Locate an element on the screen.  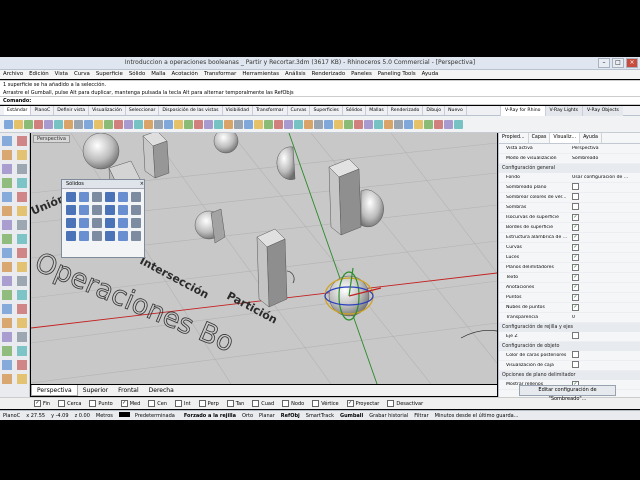
viewport-tab-2: Frontal is located at coordinates (128, 390).